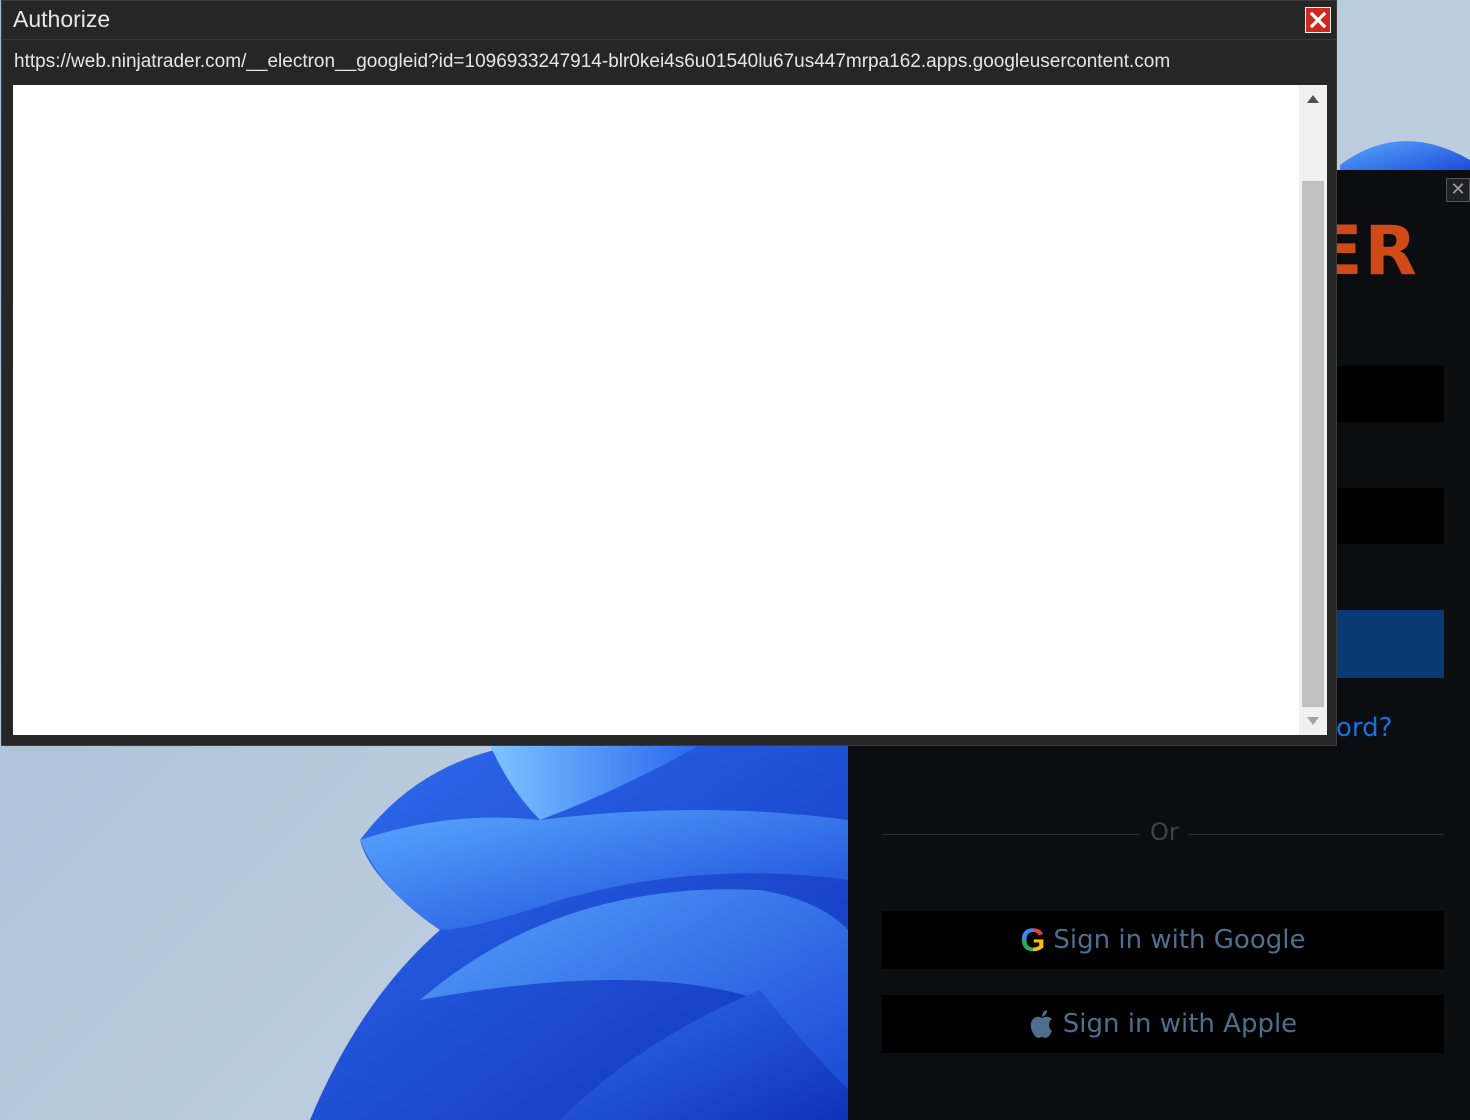 The width and height of the screenshot is (1470, 1120). I want to click on scroll-up-arrow-icon, so click(1313, 99).